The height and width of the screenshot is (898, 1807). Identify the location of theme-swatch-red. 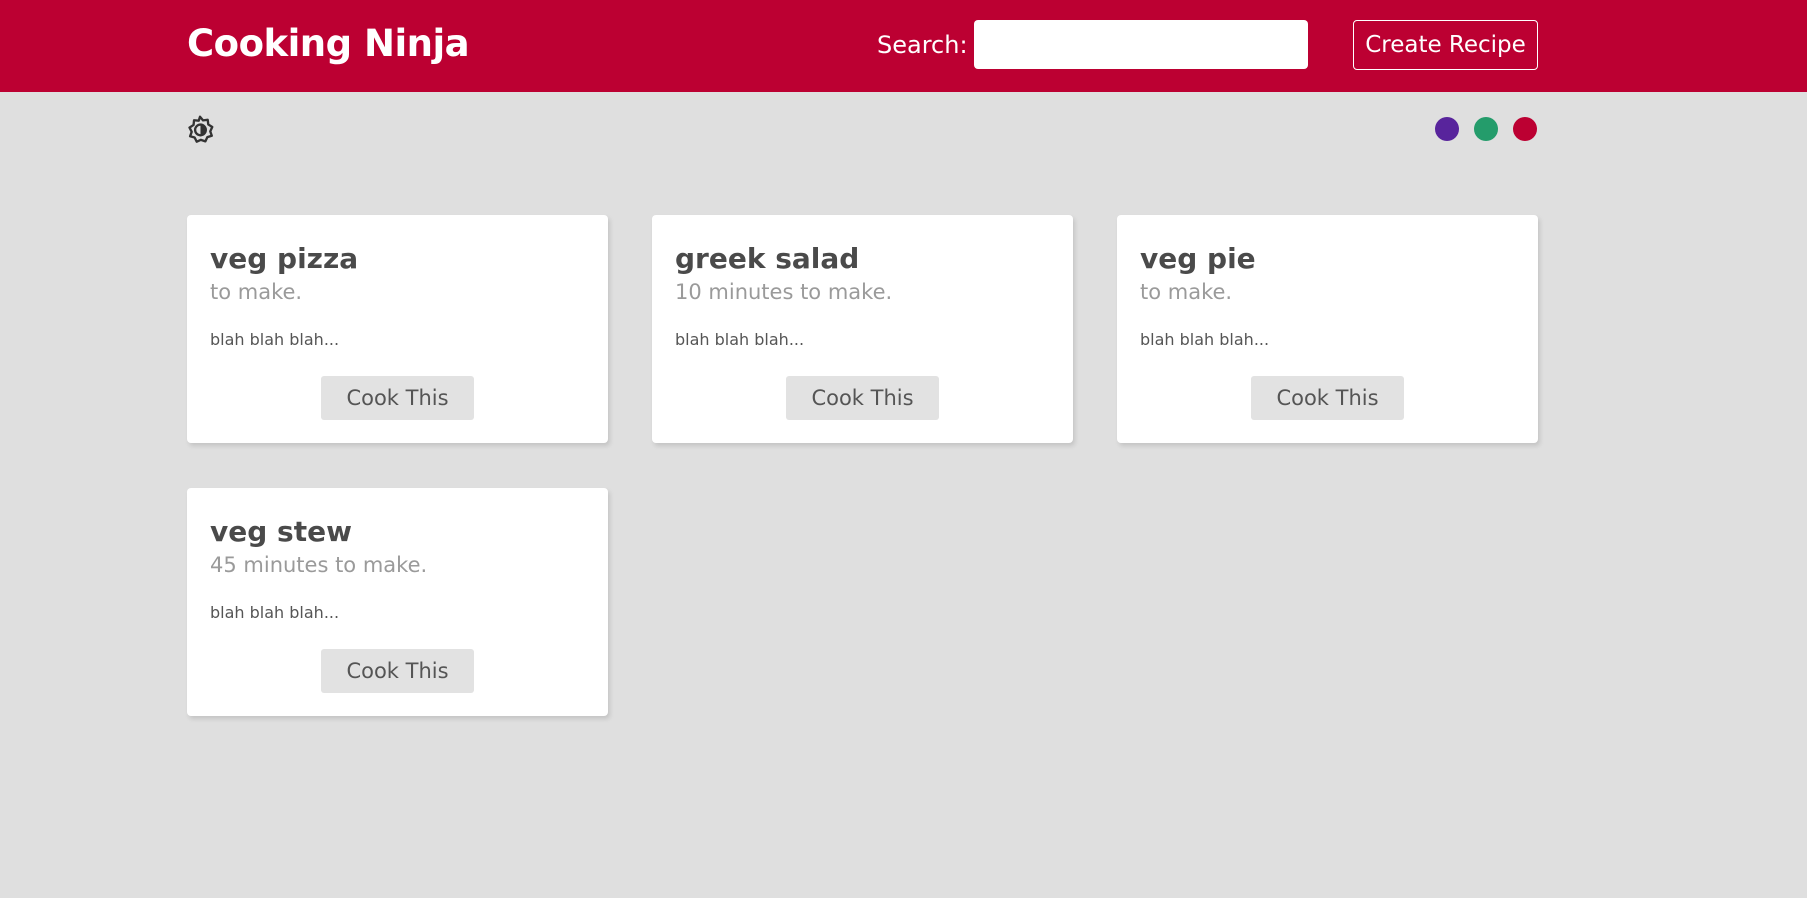
(1525, 129).